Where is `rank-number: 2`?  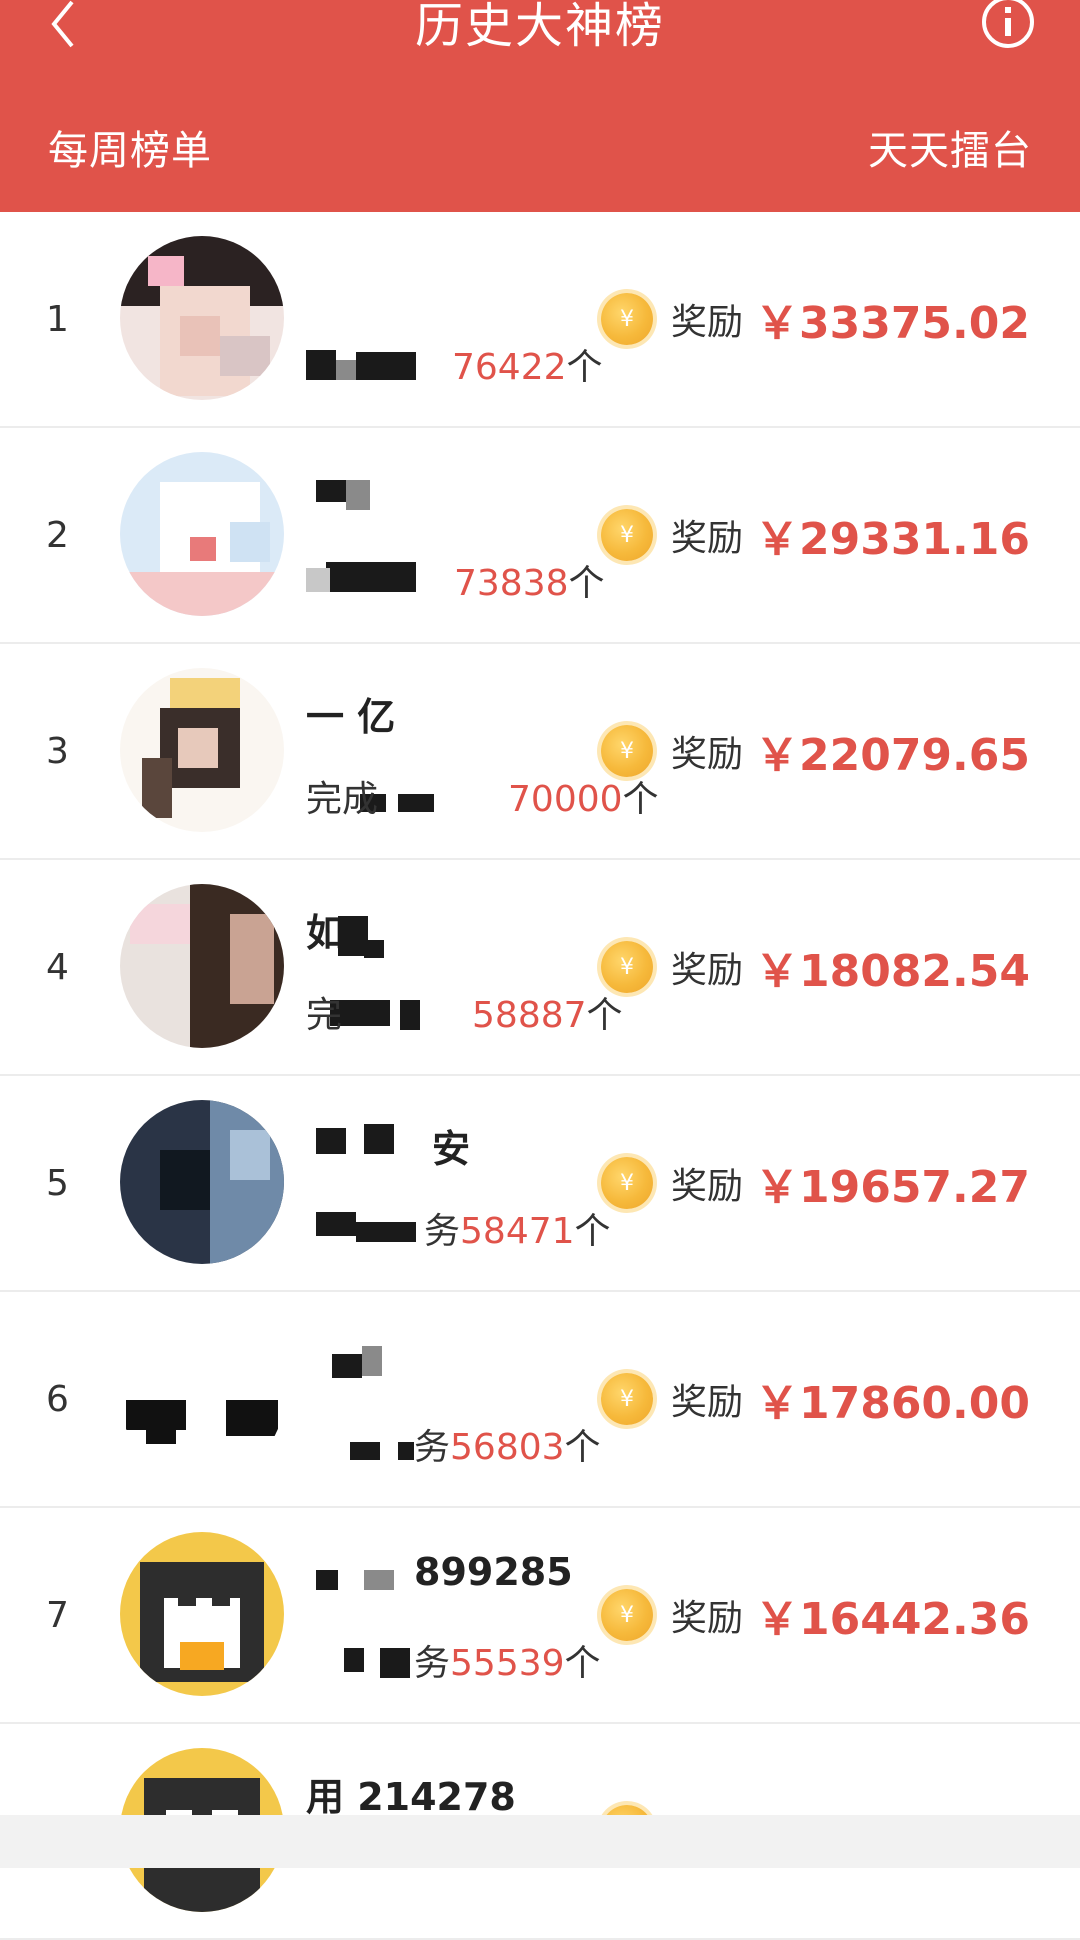 rank-number: 2 is located at coordinates (57, 535).